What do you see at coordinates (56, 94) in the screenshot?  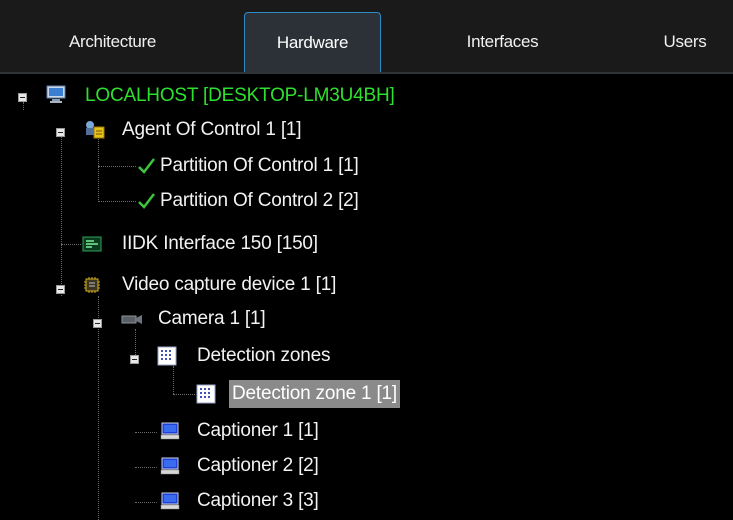 I see `monitor-icon` at bounding box center [56, 94].